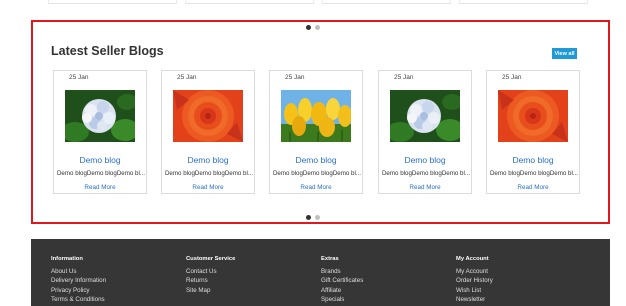 Image resolution: width=626 pixels, height=306 pixels. Describe the element at coordinates (474, 299) in the screenshot. I see `footer-link-newsletter: Newsletter` at that location.